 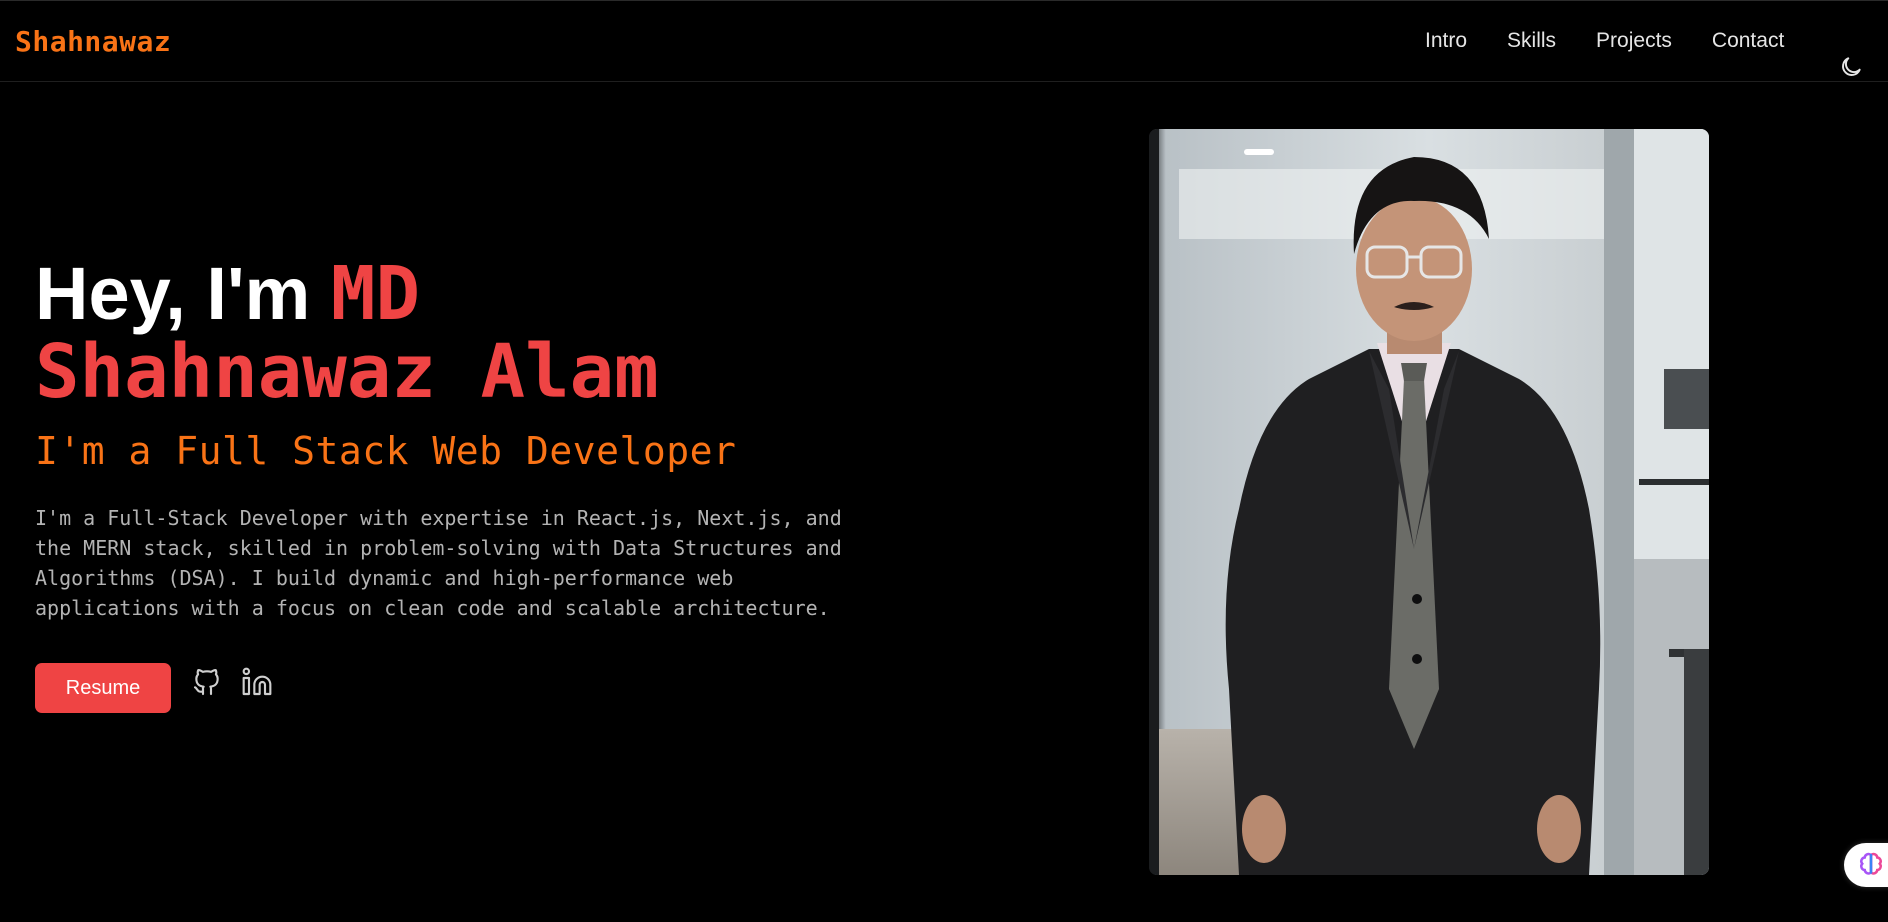 I want to click on brain-icon, so click(x=1871, y=863).